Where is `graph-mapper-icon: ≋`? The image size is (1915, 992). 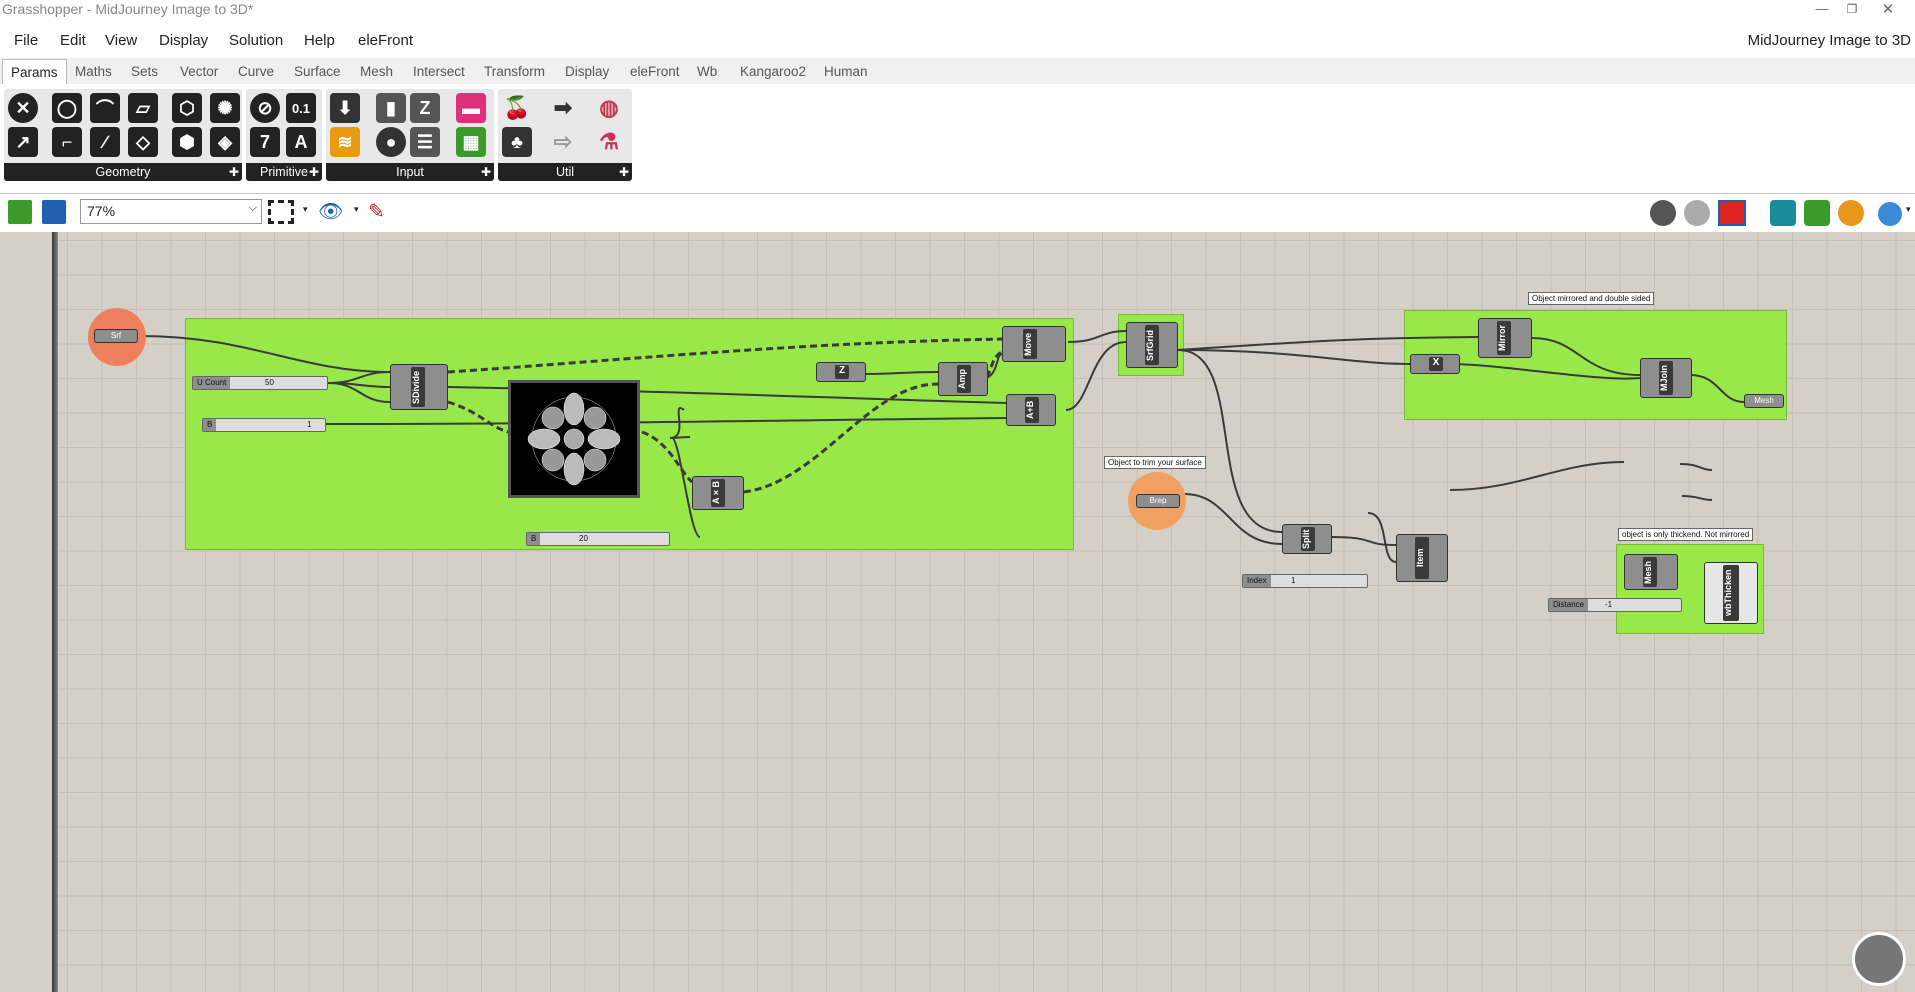 graph-mapper-icon: ≋ is located at coordinates (345, 142).